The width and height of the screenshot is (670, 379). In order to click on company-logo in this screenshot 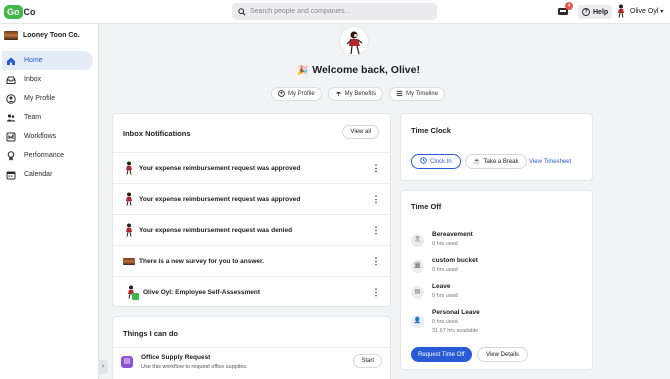, I will do `click(11, 35)`.